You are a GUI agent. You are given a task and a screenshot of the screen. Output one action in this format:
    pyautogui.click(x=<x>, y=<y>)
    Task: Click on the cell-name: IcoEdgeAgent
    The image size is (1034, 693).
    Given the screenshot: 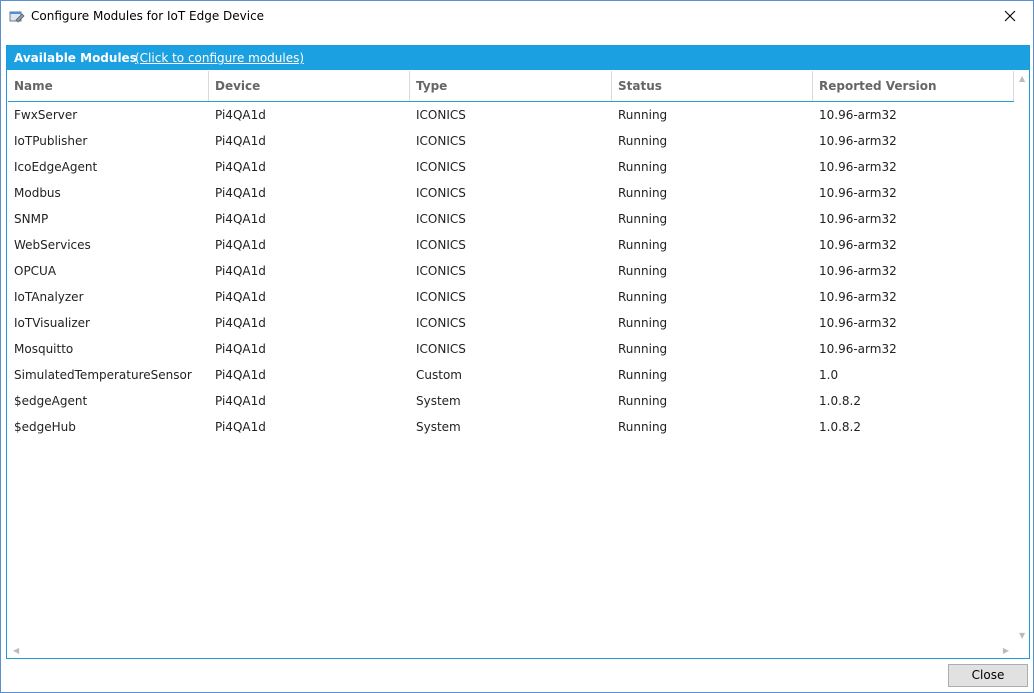 What is the action you would take?
    pyautogui.click(x=56, y=167)
    